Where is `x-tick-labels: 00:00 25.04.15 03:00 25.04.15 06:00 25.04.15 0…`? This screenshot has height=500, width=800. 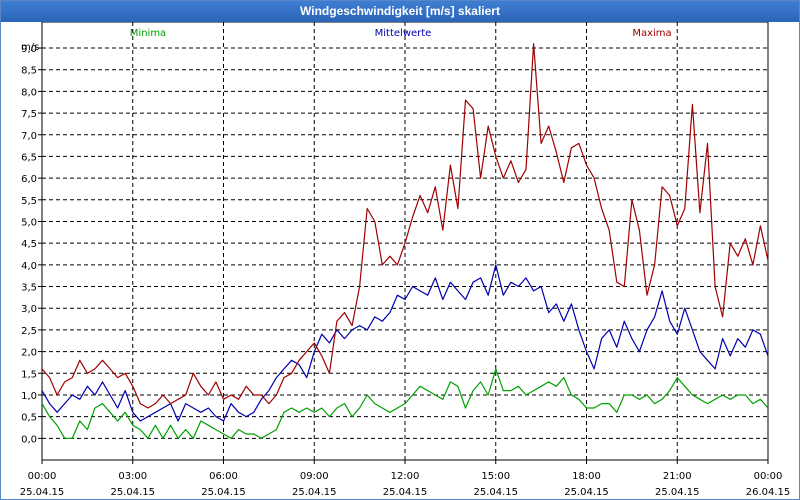
x-tick-labels: 00:00 25.04.15 03:00 25.04.15 06:00 25.04.15 0… is located at coordinates (405, 479).